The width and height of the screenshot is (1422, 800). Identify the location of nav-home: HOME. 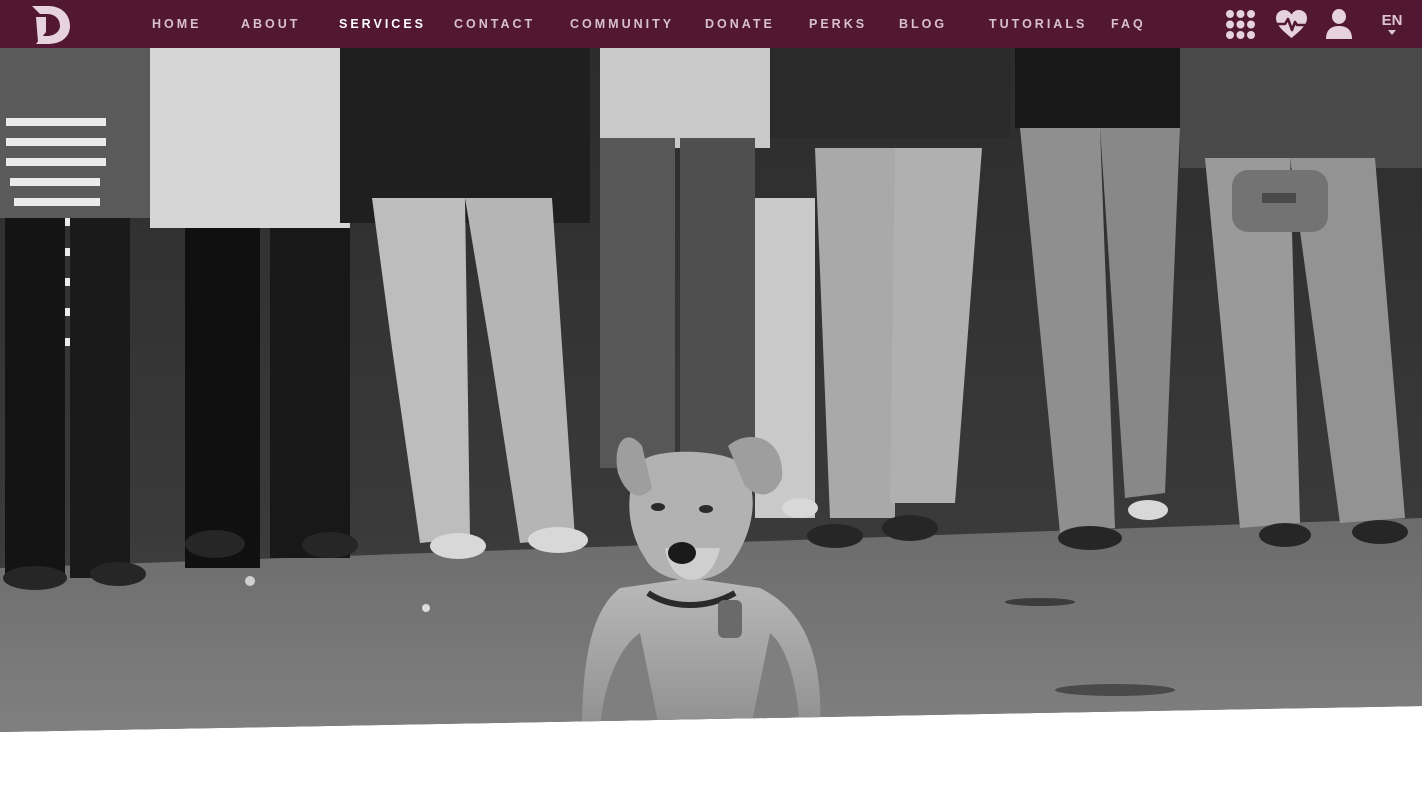
(177, 24).